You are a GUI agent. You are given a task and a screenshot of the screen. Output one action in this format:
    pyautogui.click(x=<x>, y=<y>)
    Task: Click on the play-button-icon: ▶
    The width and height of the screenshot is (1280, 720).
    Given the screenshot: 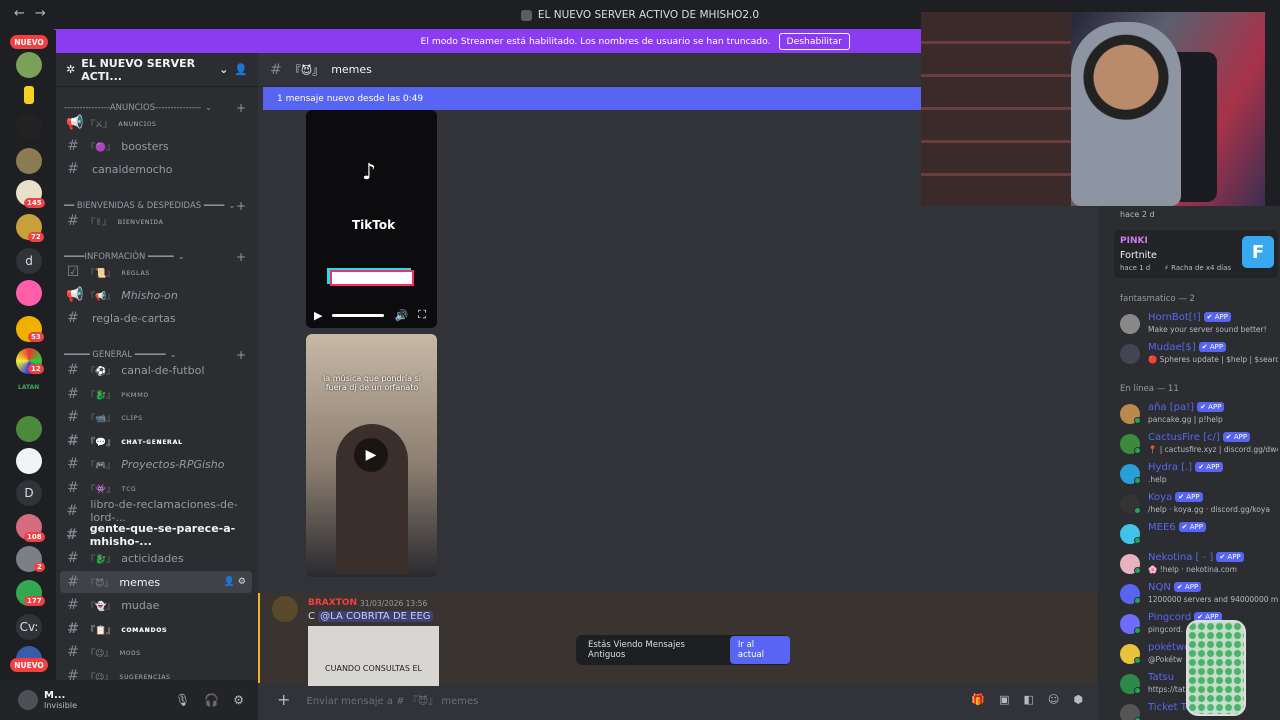 What is the action you would take?
    pyautogui.click(x=371, y=455)
    